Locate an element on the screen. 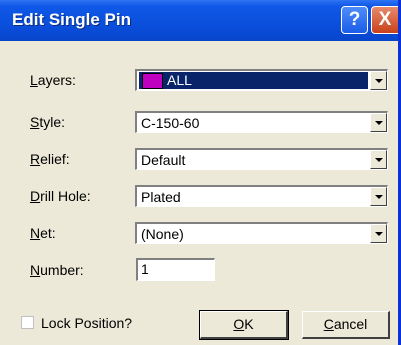  relief-dropdown-arrow-icon is located at coordinates (378, 159).